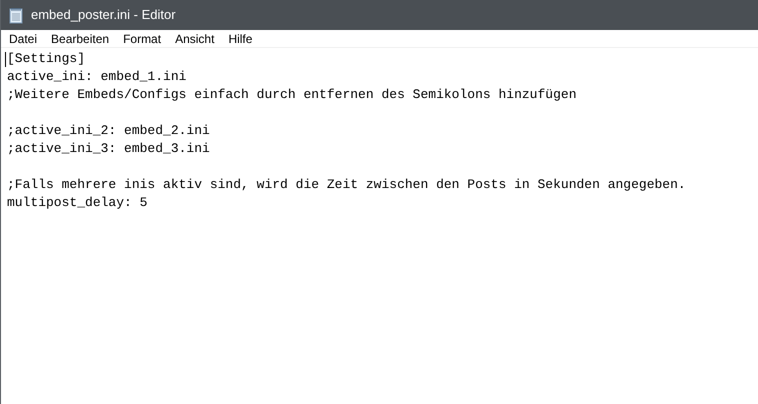 This screenshot has width=758, height=404. What do you see at coordinates (194, 39) in the screenshot?
I see `menu-item: Ansicht` at bounding box center [194, 39].